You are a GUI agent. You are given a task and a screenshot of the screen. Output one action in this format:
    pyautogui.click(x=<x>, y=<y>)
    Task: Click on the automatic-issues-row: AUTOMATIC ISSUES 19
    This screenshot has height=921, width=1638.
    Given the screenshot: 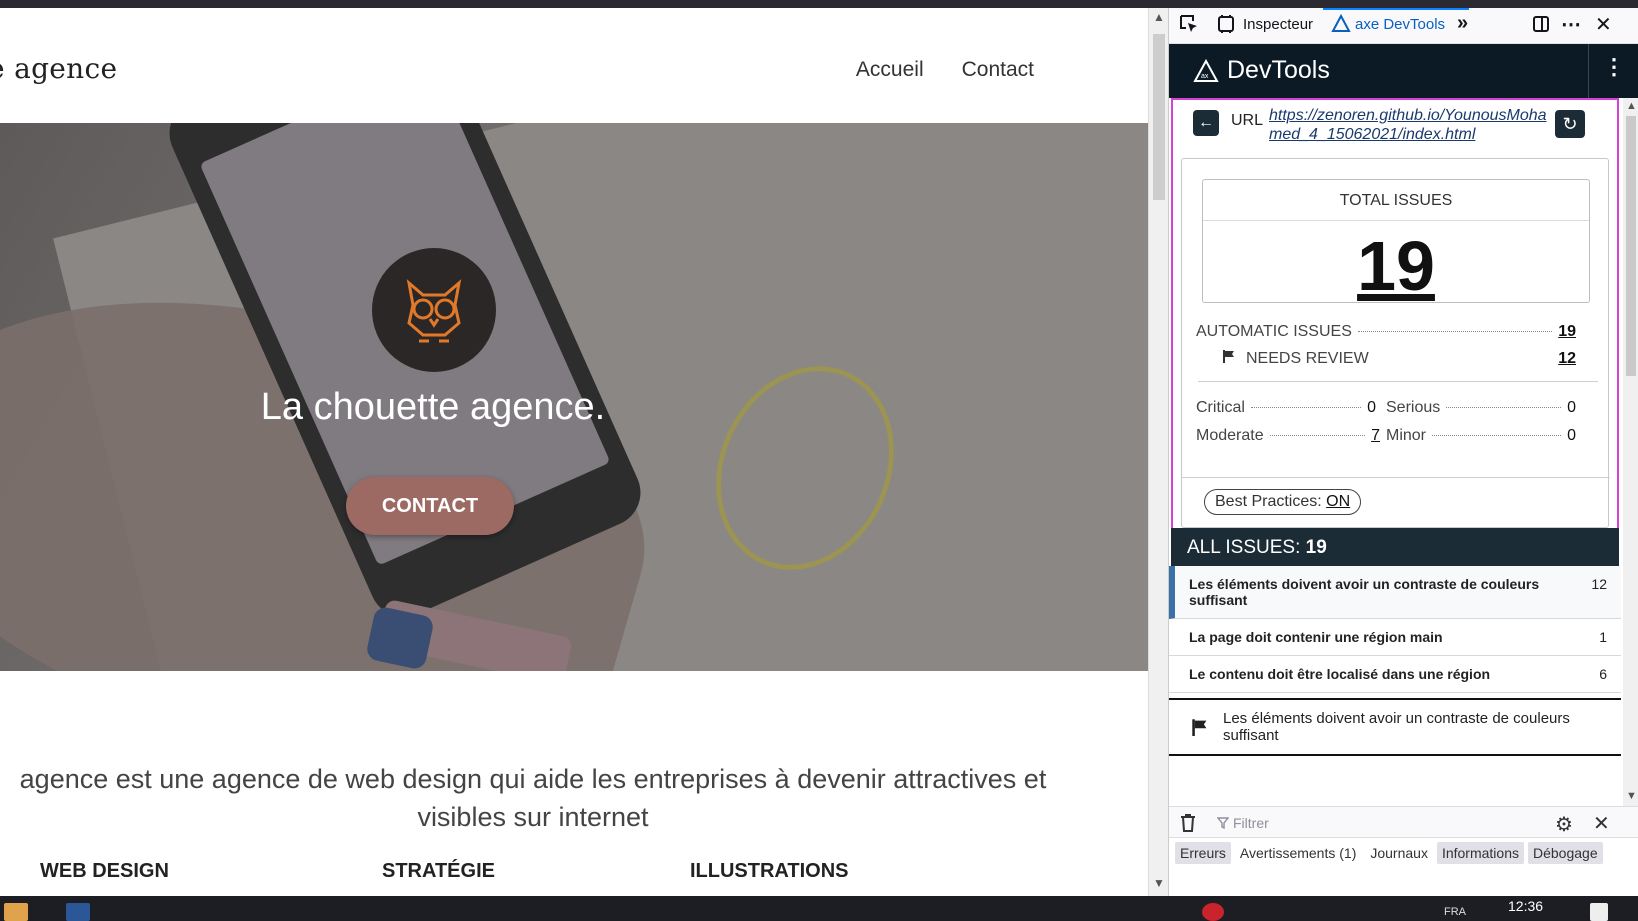 What is the action you would take?
    pyautogui.click(x=1386, y=332)
    